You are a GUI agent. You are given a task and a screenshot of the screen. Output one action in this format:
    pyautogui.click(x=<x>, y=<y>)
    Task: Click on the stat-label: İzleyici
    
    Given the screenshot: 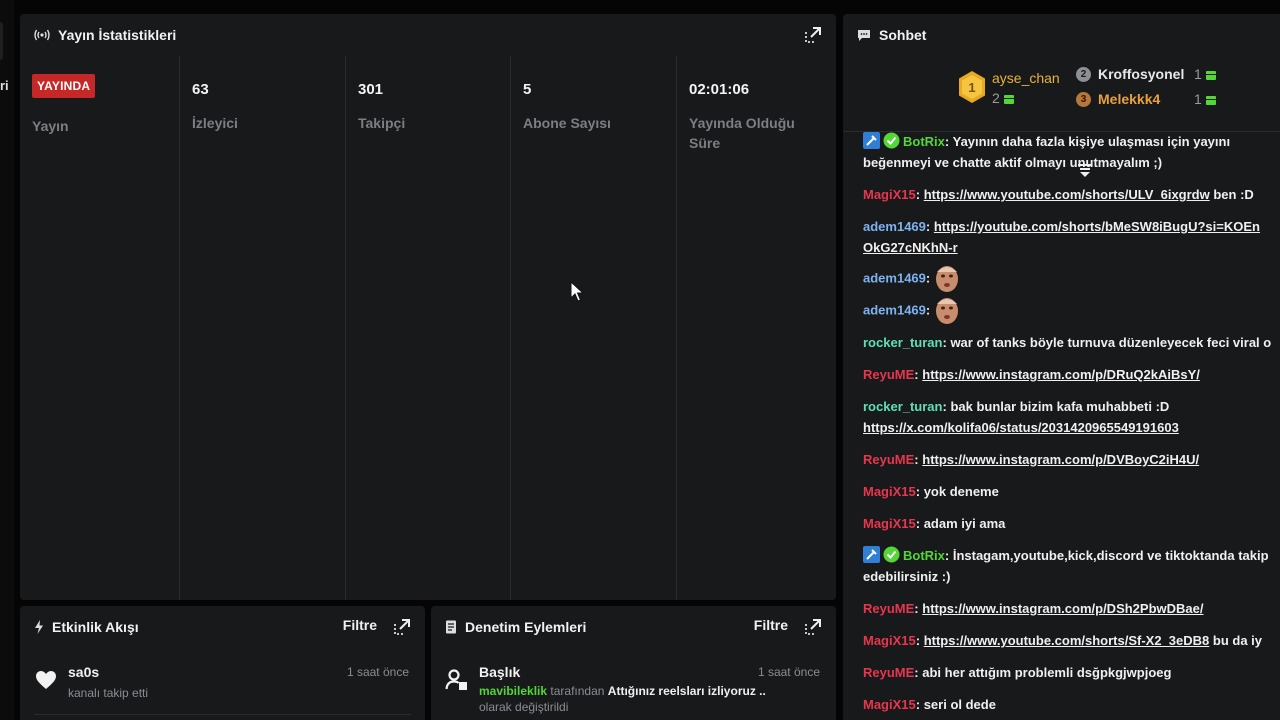 What is the action you would take?
    pyautogui.click(x=215, y=123)
    